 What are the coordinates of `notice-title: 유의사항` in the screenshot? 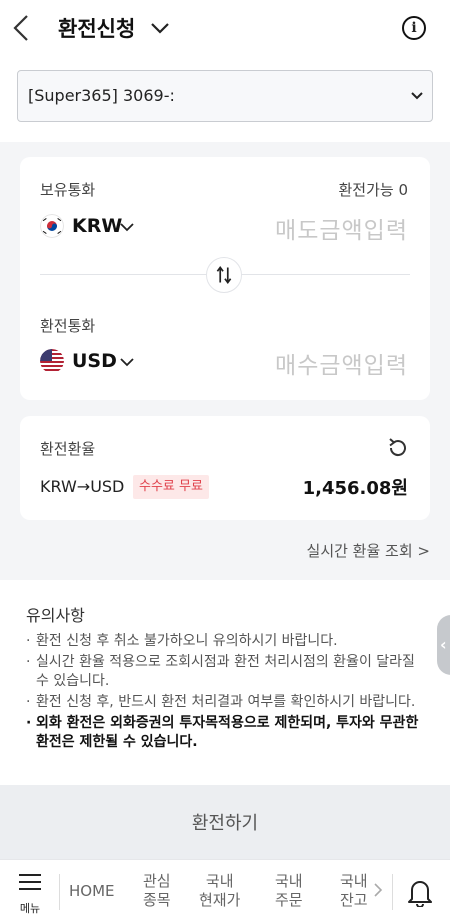 It's located at (55, 615).